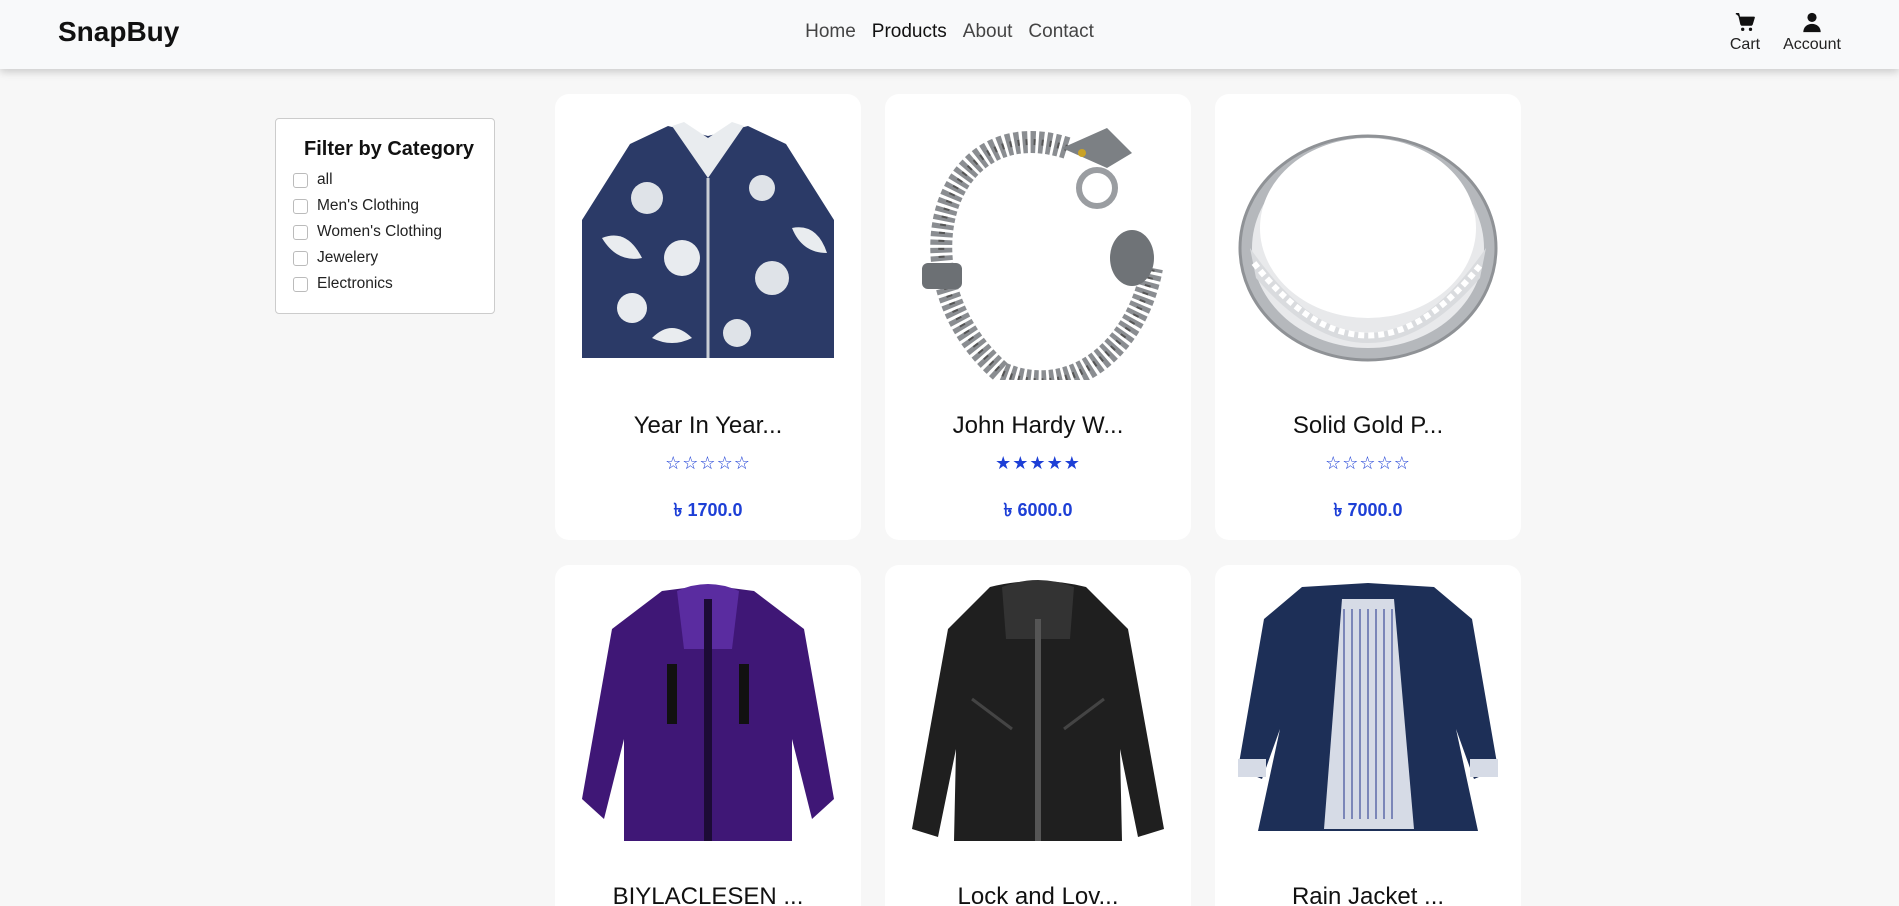 The image size is (1899, 906). Describe the element at coordinates (1812, 22) in the screenshot. I see `user-icon` at that location.